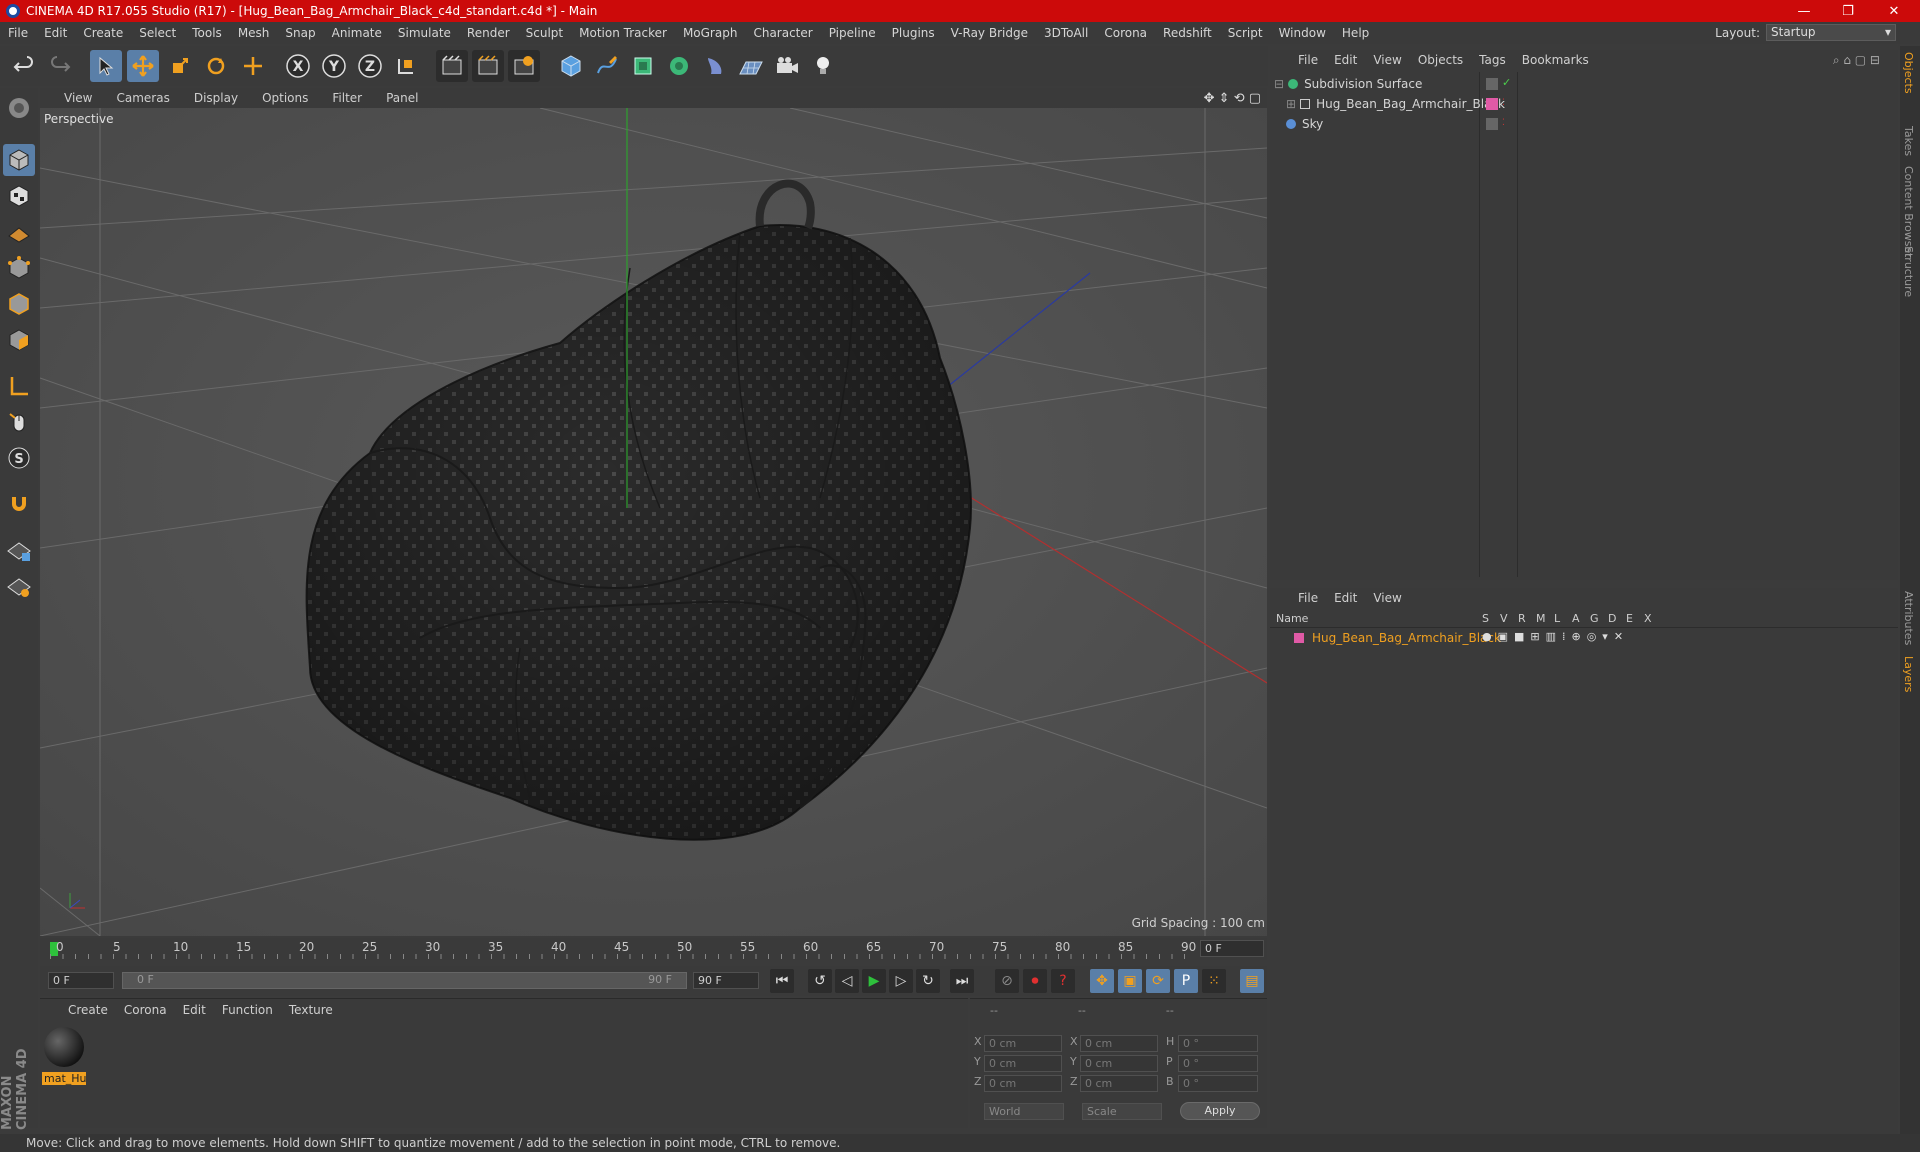 The height and width of the screenshot is (1152, 1920). I want to click on light-icon, so click(823, 66).